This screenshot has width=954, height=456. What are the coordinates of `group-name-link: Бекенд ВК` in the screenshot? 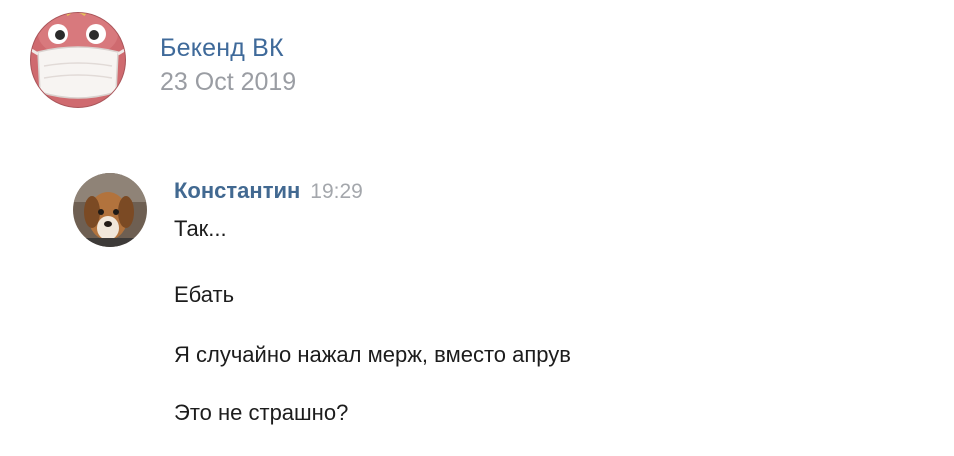 It's located at (222, 48).